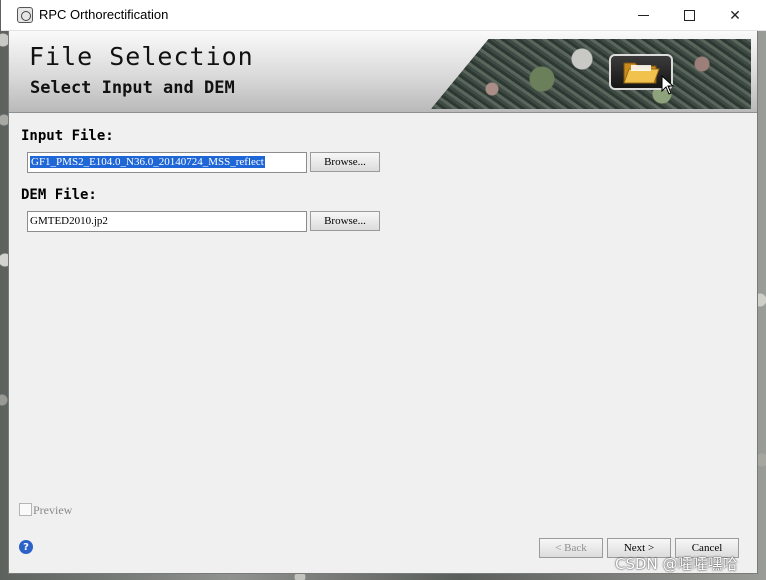 Image resolution: width=766 pixels, height=580 pixels. Describe the element at coordinates (104, 14) in the screenshot. I see `window-title: RPC Orthorectification` at that location.